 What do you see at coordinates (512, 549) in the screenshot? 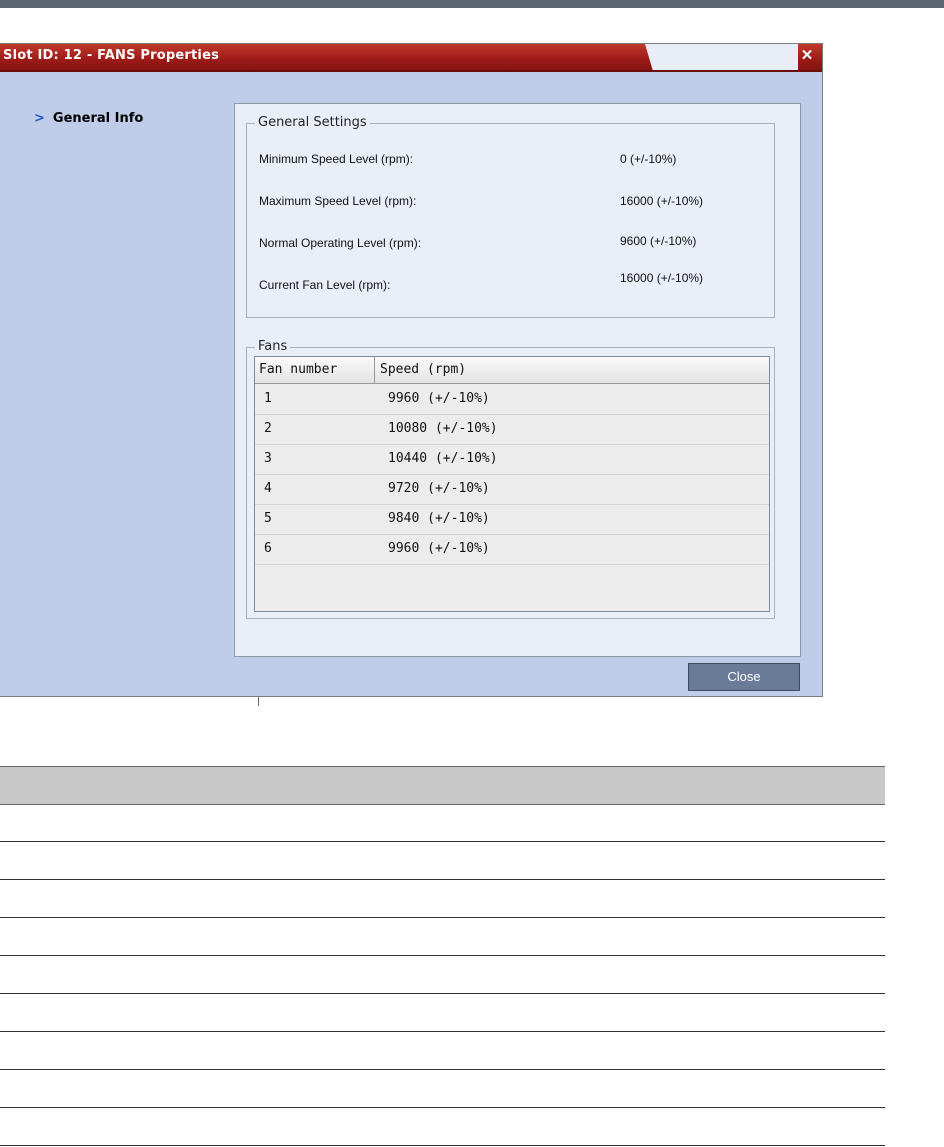
I see `table-row: 6 9960 (+/-10%)` at bounding box center [512, 549].